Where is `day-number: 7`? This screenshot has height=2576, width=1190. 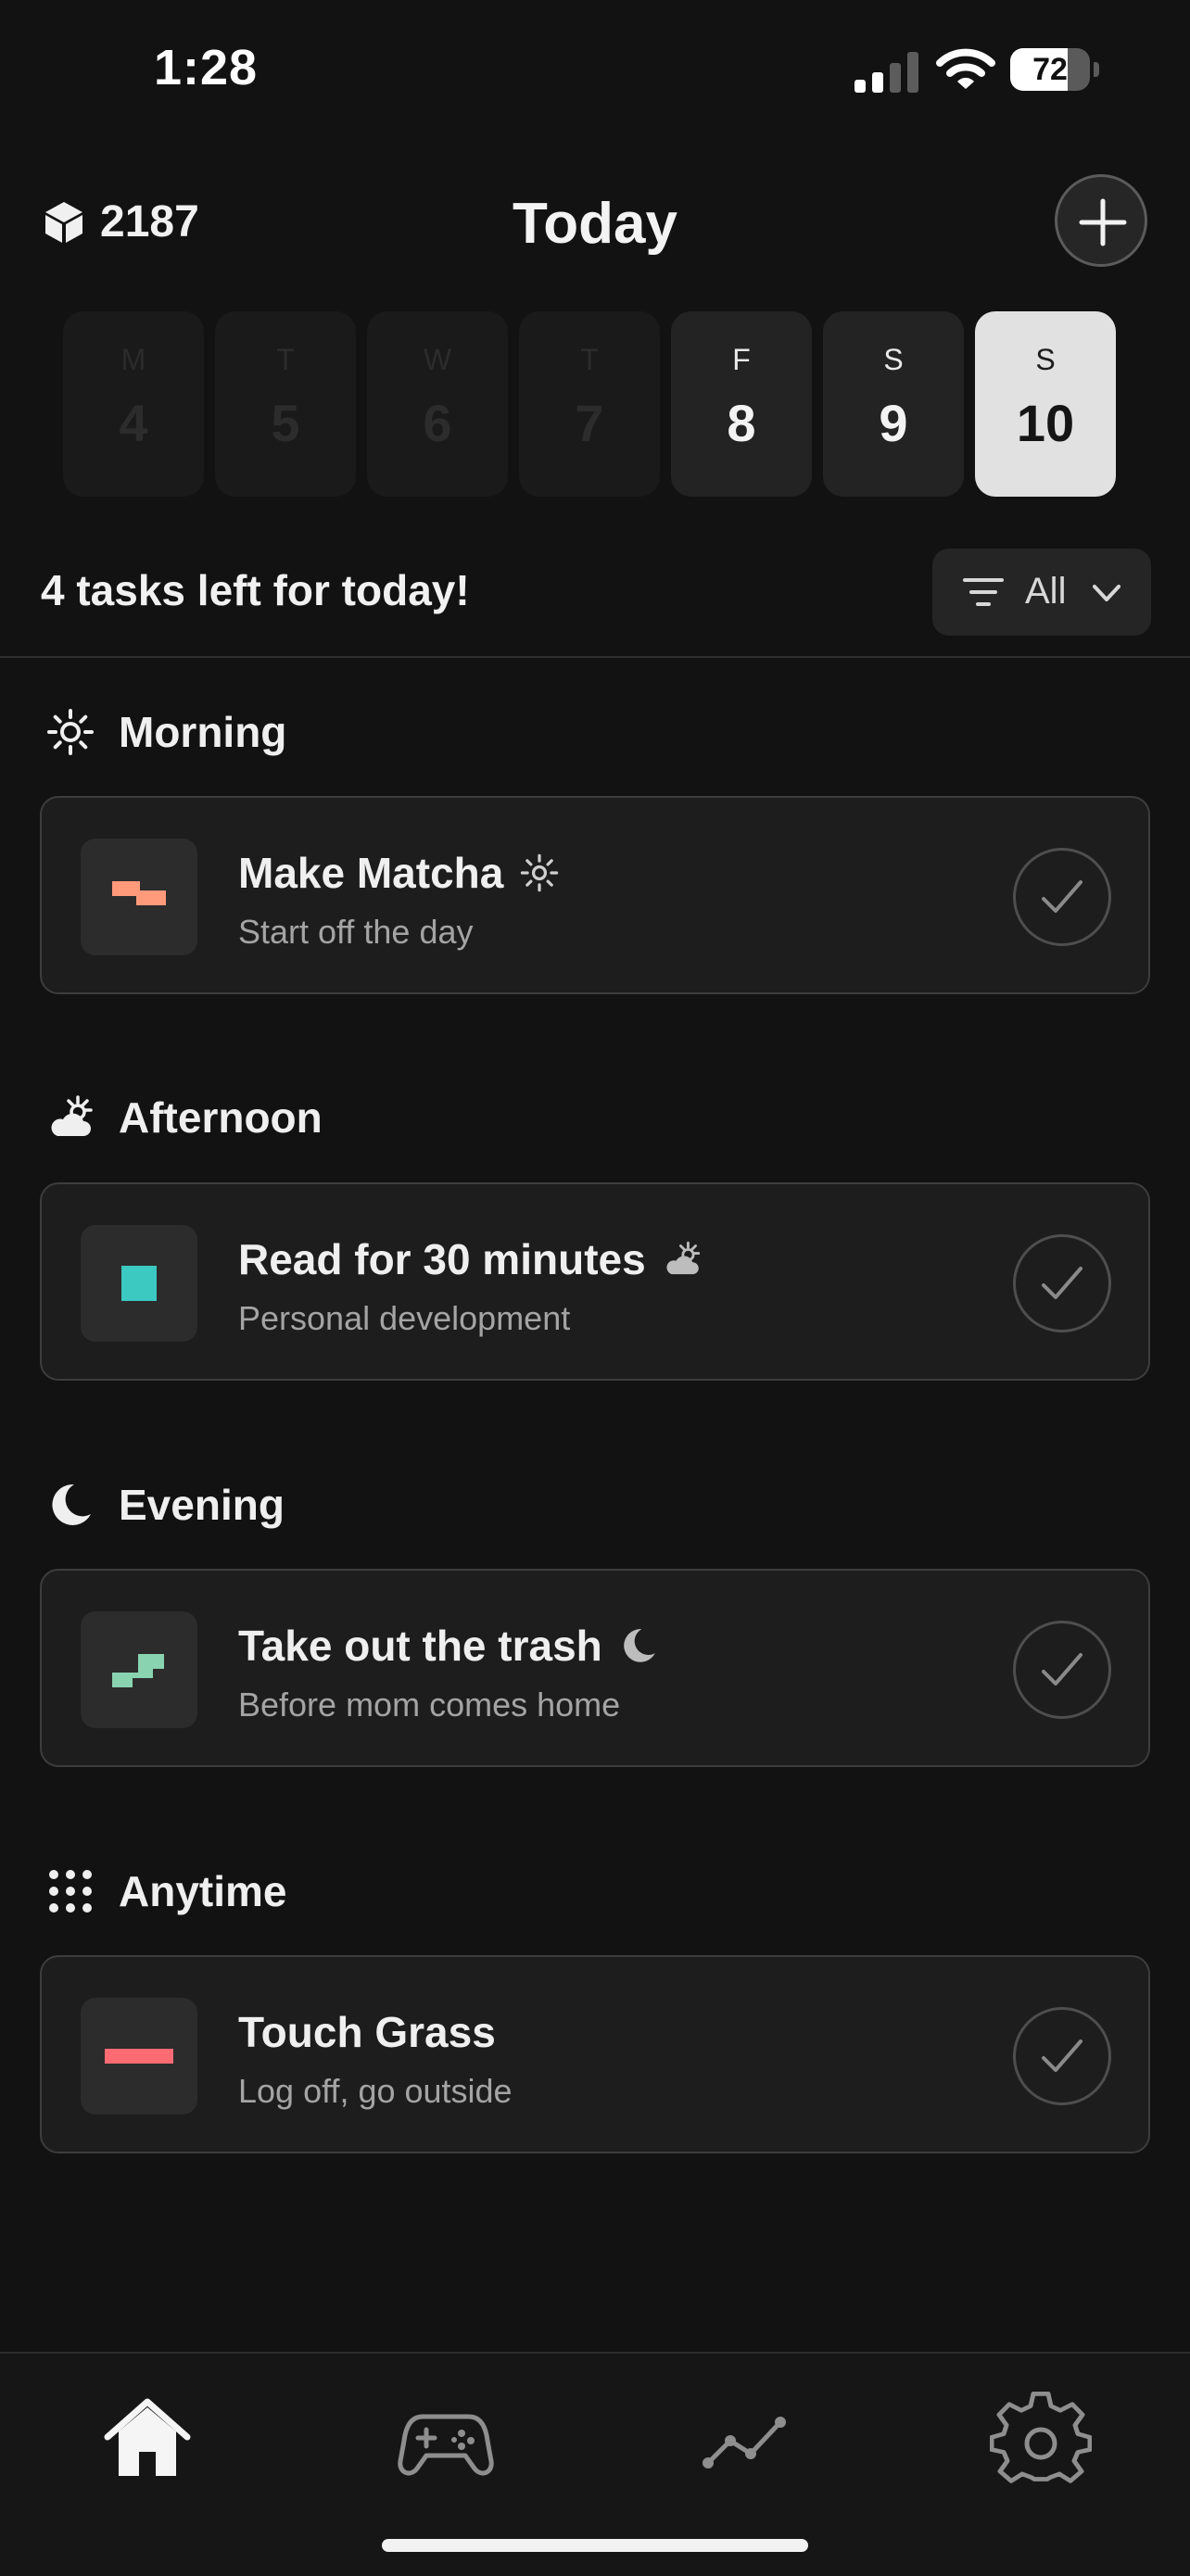
day-number: 7 is located at coordinates (589, 423).